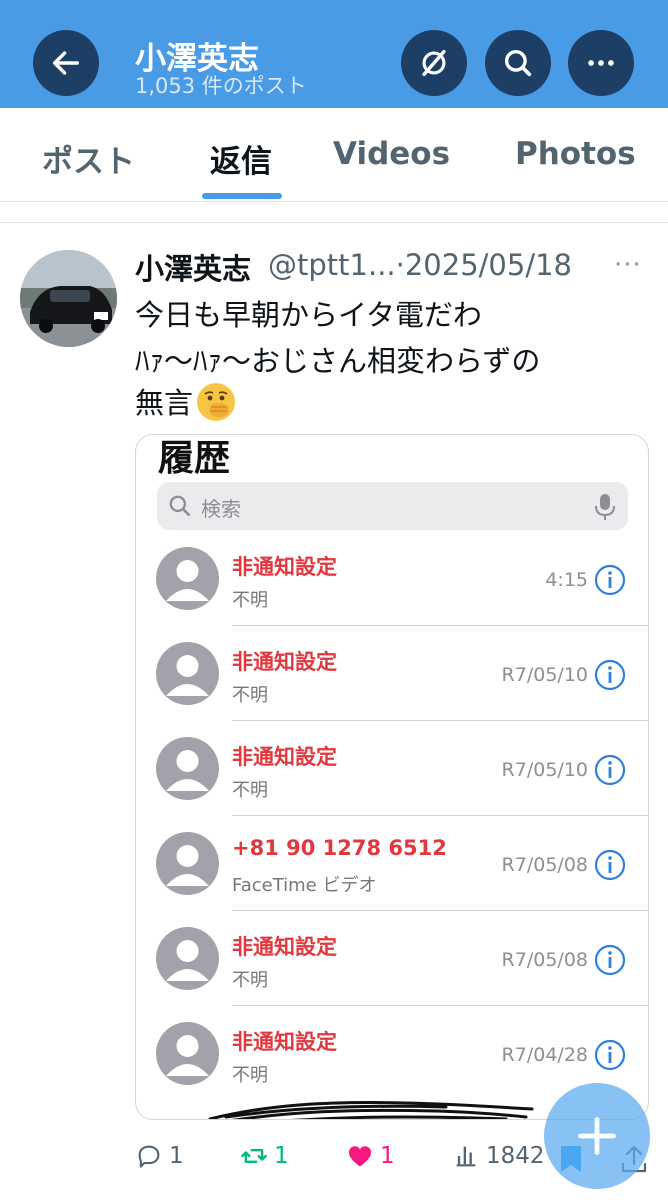 The height and width of the screenshot is (1200, 668). I want to click on profile-tabs: ポスト 返信 Videos Photos, so click(334, 155).